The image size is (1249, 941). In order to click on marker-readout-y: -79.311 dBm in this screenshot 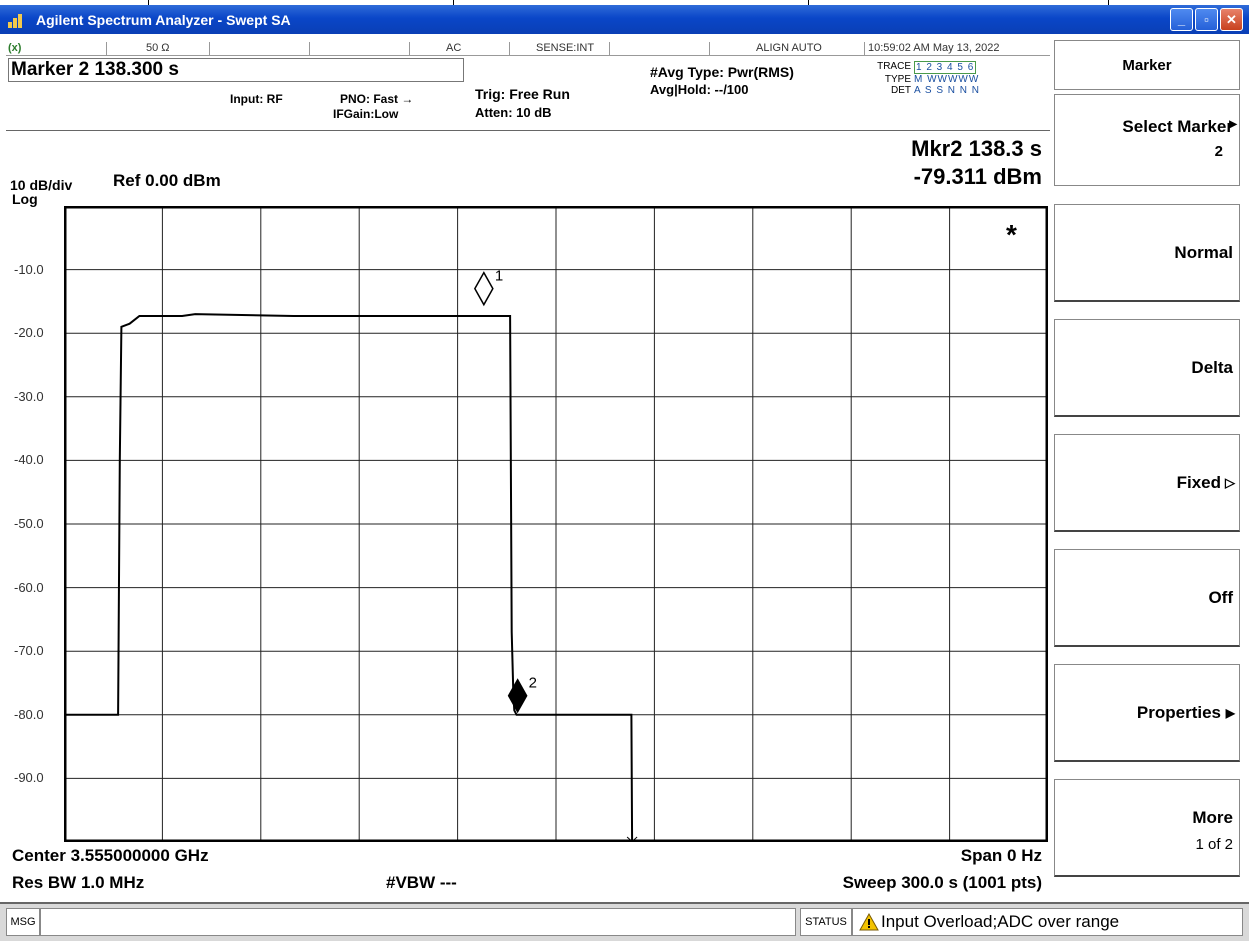, I will do `click(977, 176)`.